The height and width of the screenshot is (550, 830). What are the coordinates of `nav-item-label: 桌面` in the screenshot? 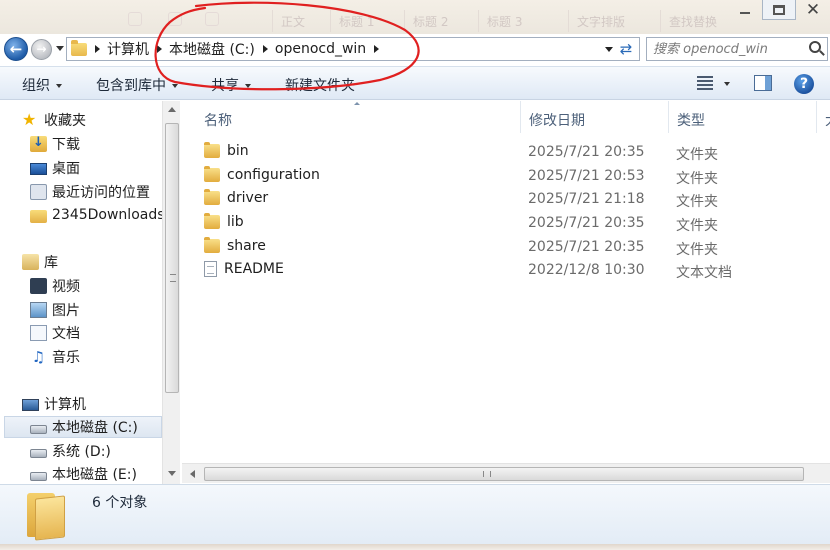 It's located at (66, 169).